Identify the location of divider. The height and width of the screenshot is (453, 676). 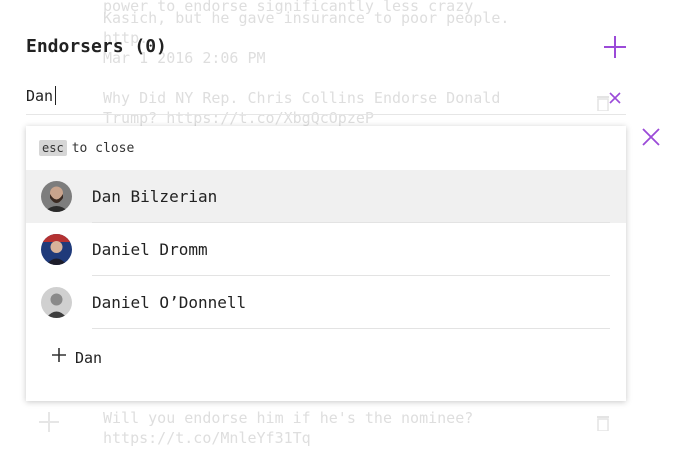
(351, 328).